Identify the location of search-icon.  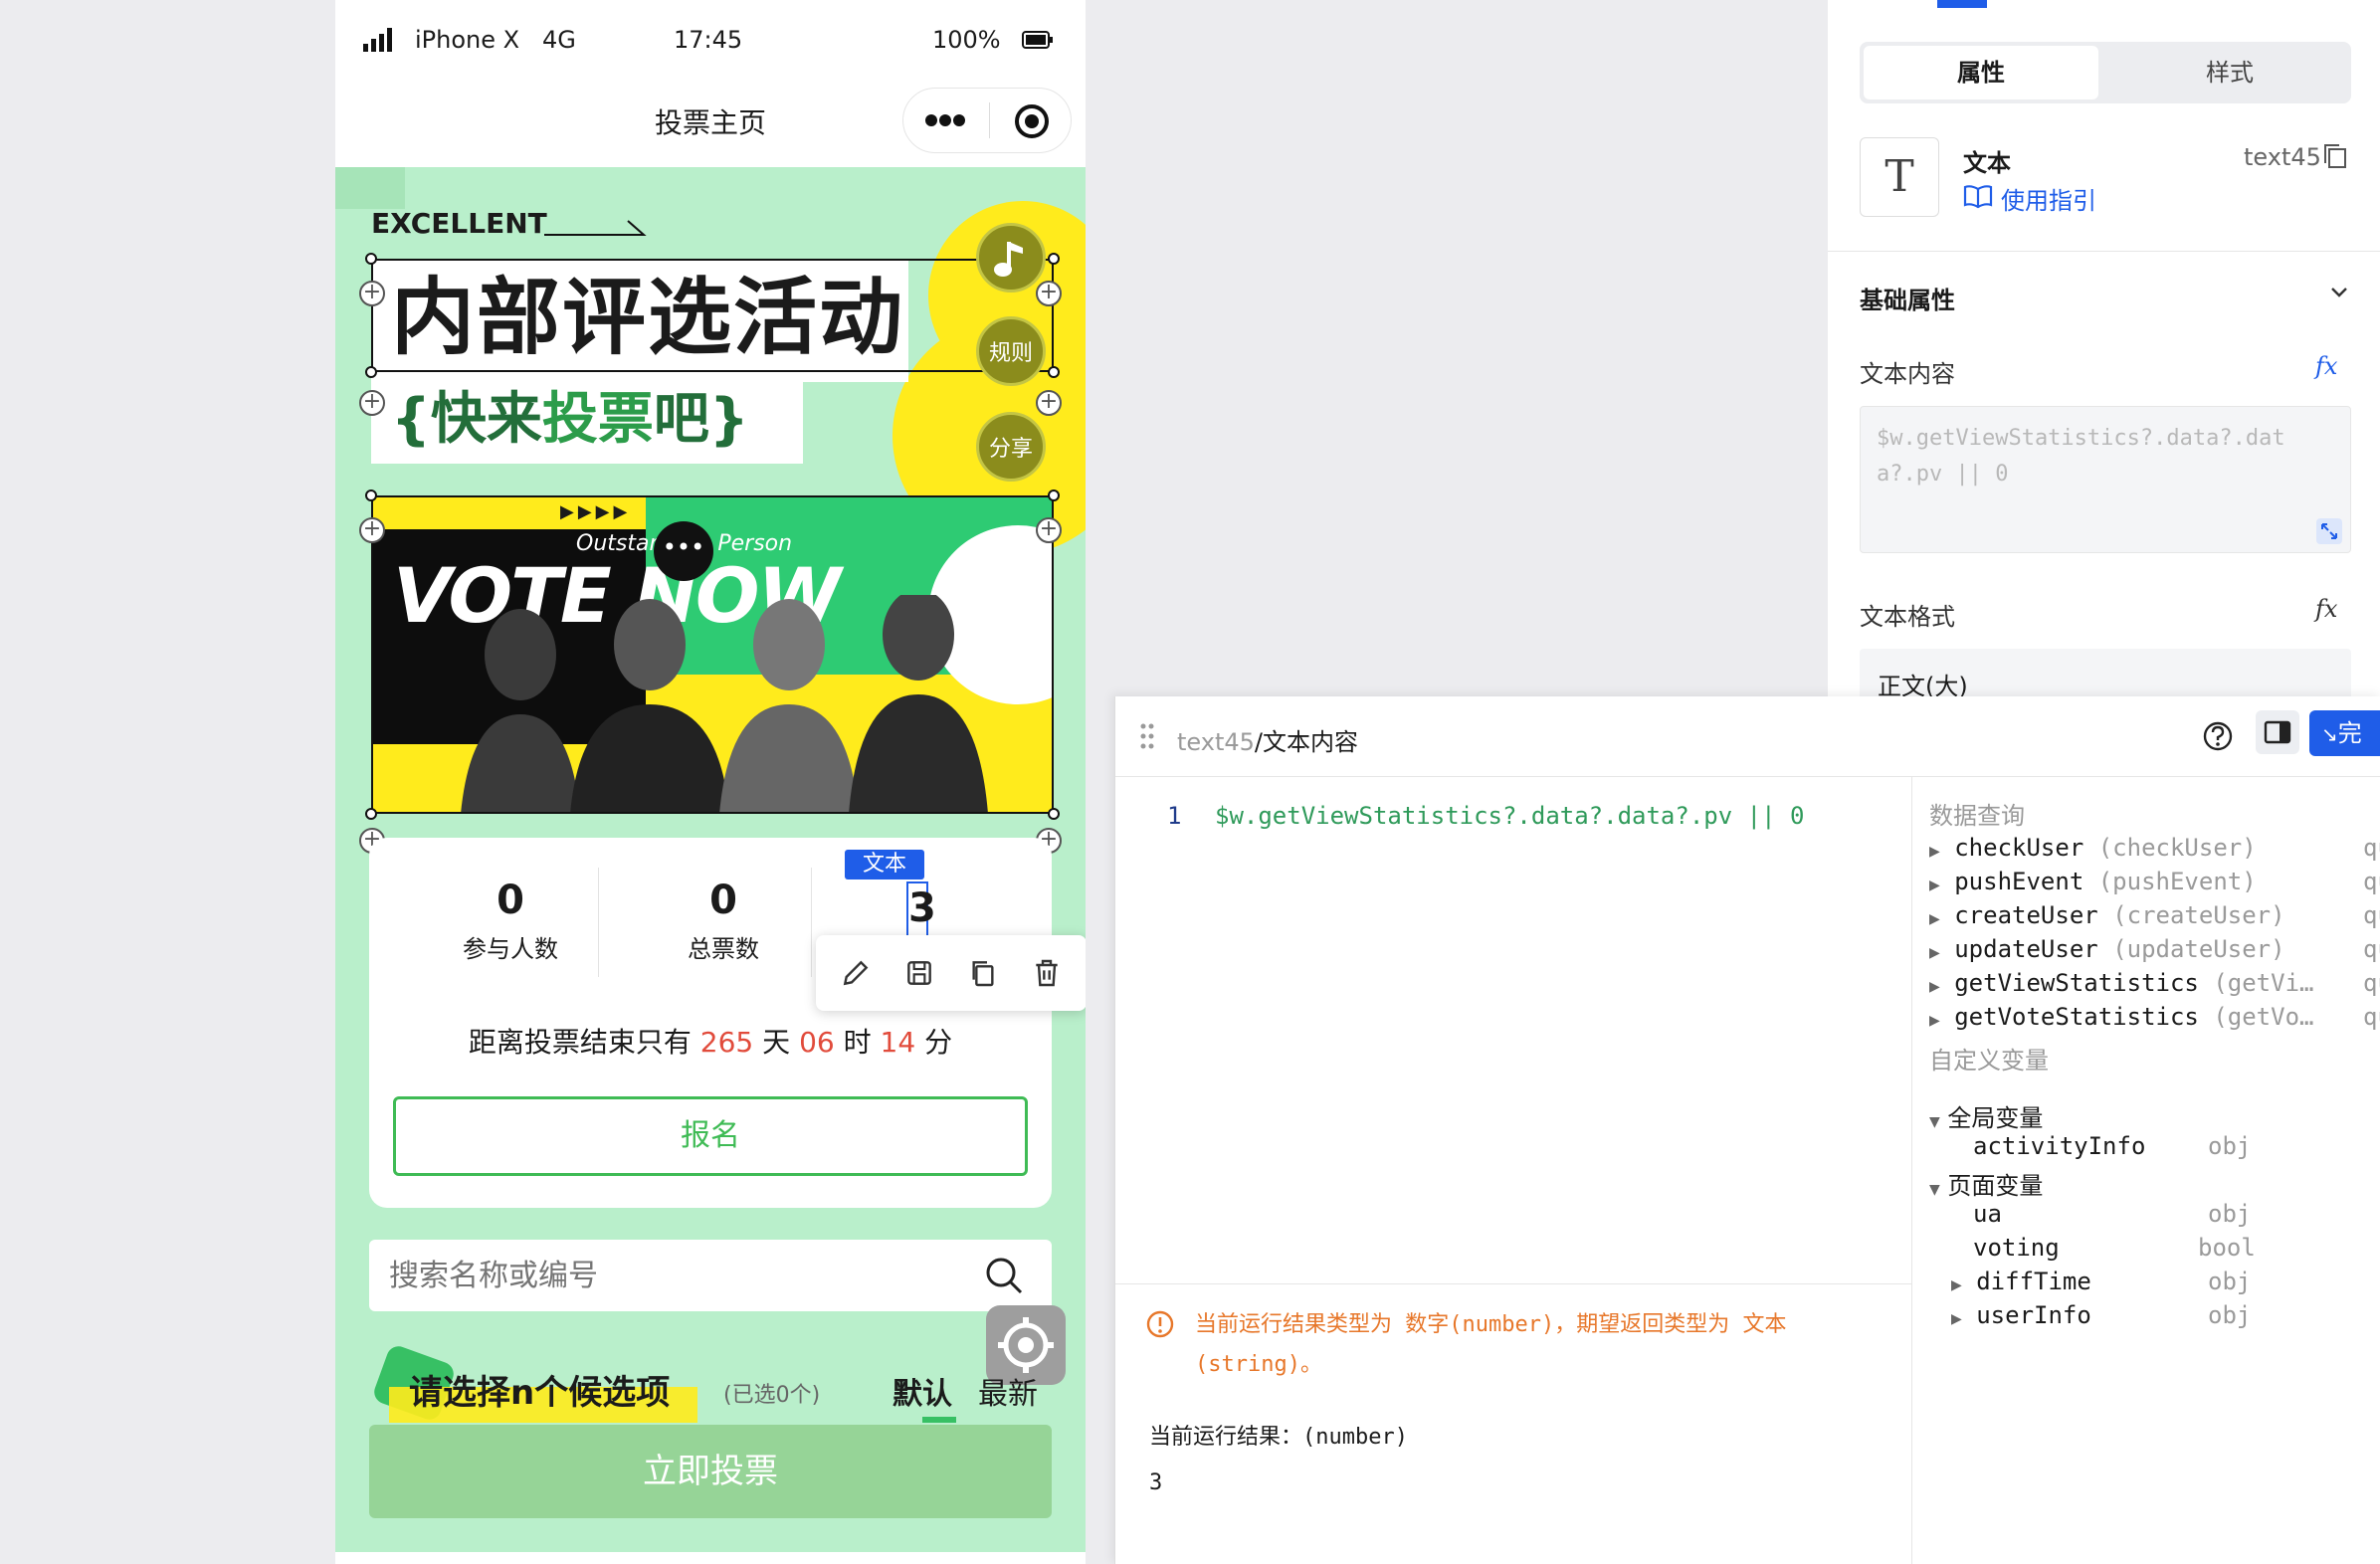
(1004, 1275).